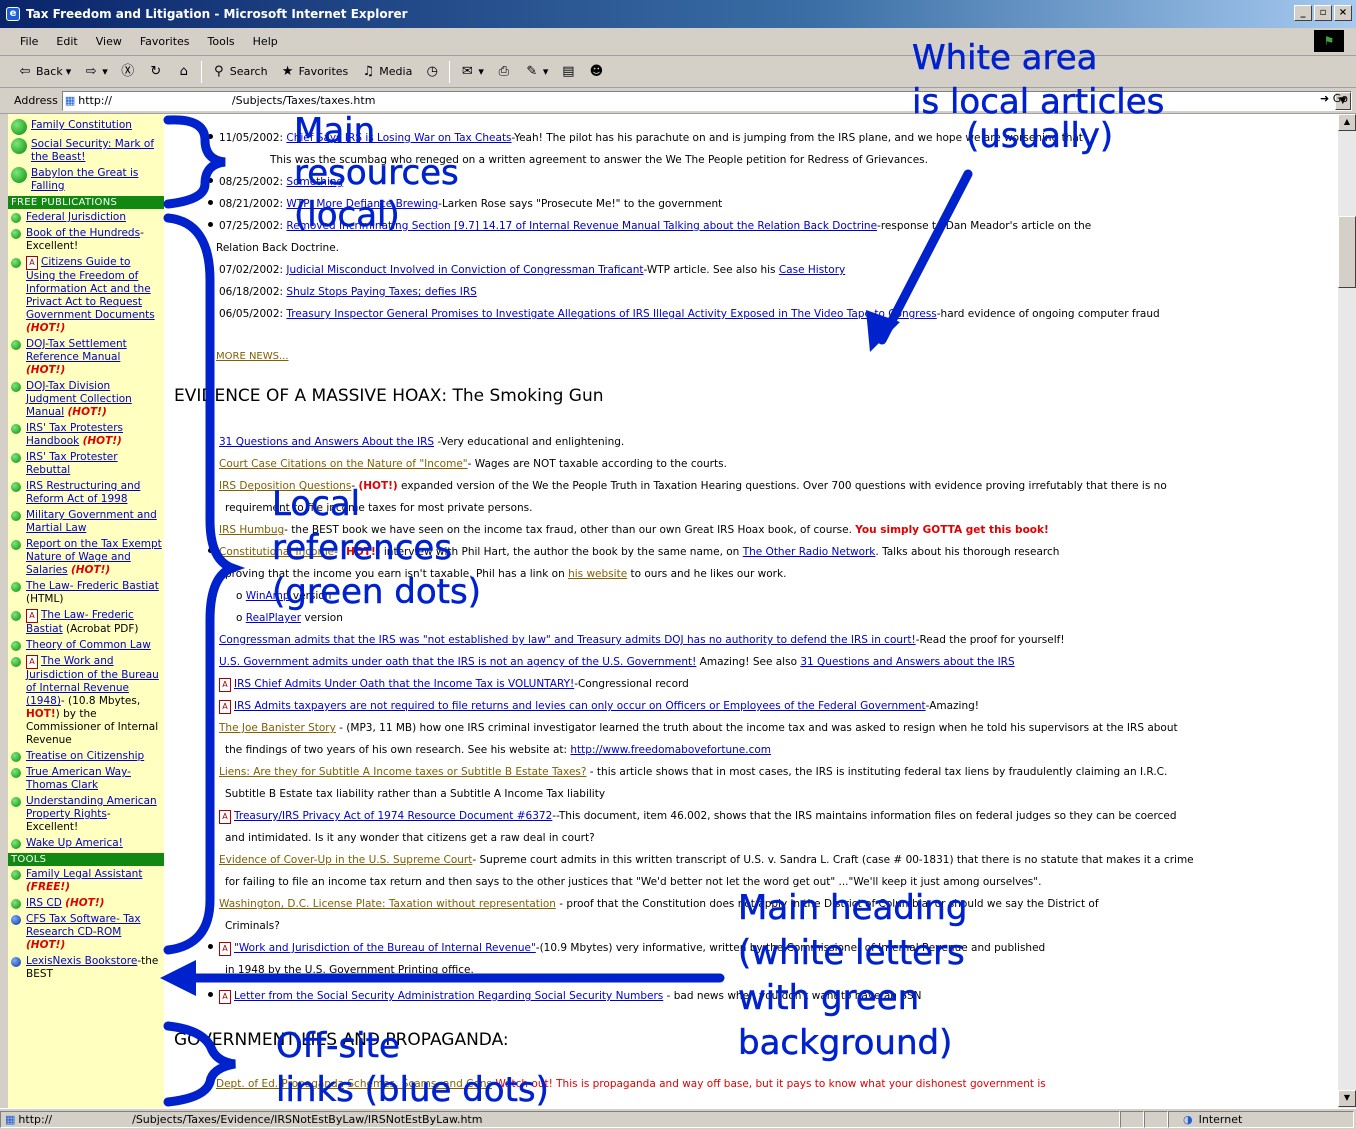 This screenshot has height=1129, width=1356. I want to click on sidebar-item: IRS Restructuring and Reform Act of 1998, so click(86, 493).